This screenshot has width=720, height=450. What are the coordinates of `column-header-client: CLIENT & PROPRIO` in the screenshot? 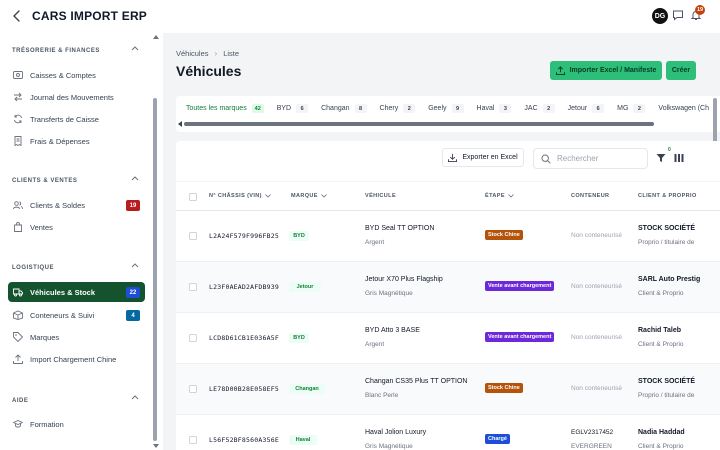 It's located at (667, 196).